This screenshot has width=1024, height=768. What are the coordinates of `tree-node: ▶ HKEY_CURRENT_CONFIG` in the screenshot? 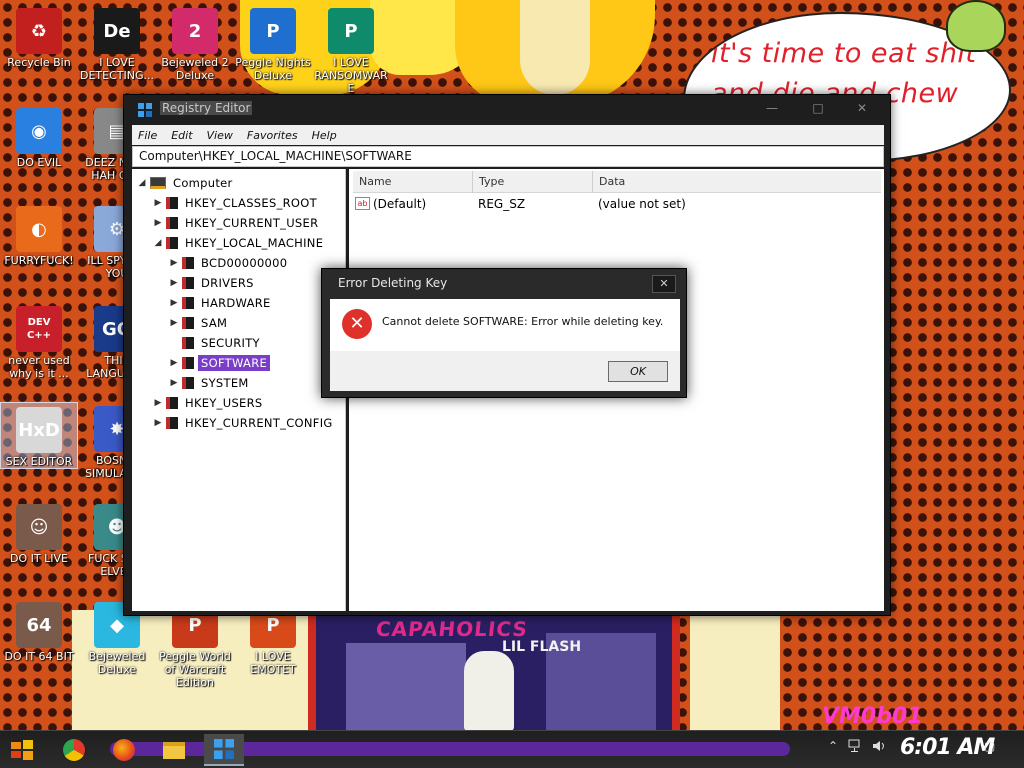 It's located at (244, 423).